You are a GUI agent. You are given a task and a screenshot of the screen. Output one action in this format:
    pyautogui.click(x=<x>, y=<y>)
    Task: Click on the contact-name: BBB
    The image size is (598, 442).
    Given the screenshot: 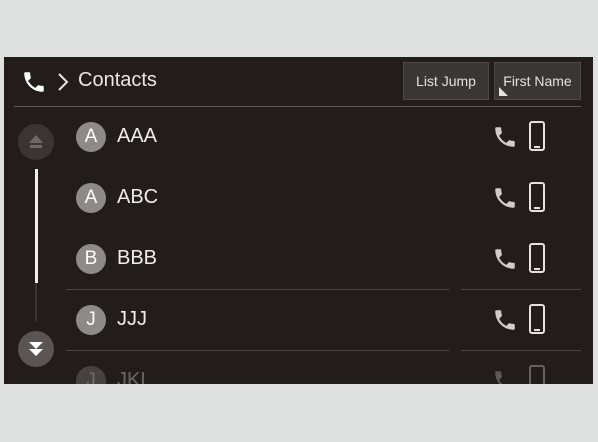 What is the action you would take?
    pyautogui.click(x=137, y=258)
    